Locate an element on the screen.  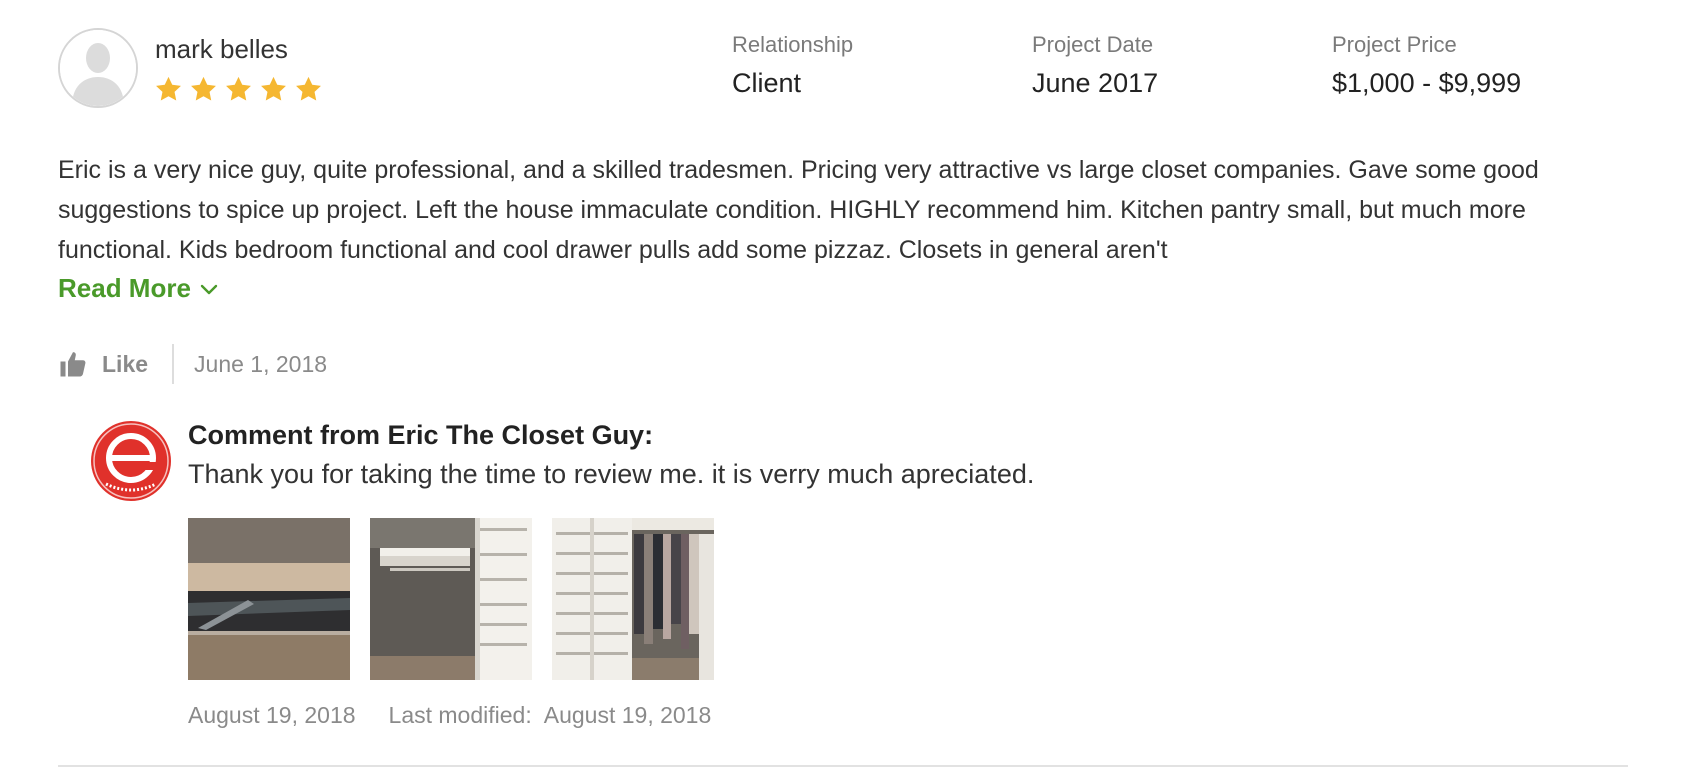
closet-guy-logo-icon is located at coordinates (131, 461).